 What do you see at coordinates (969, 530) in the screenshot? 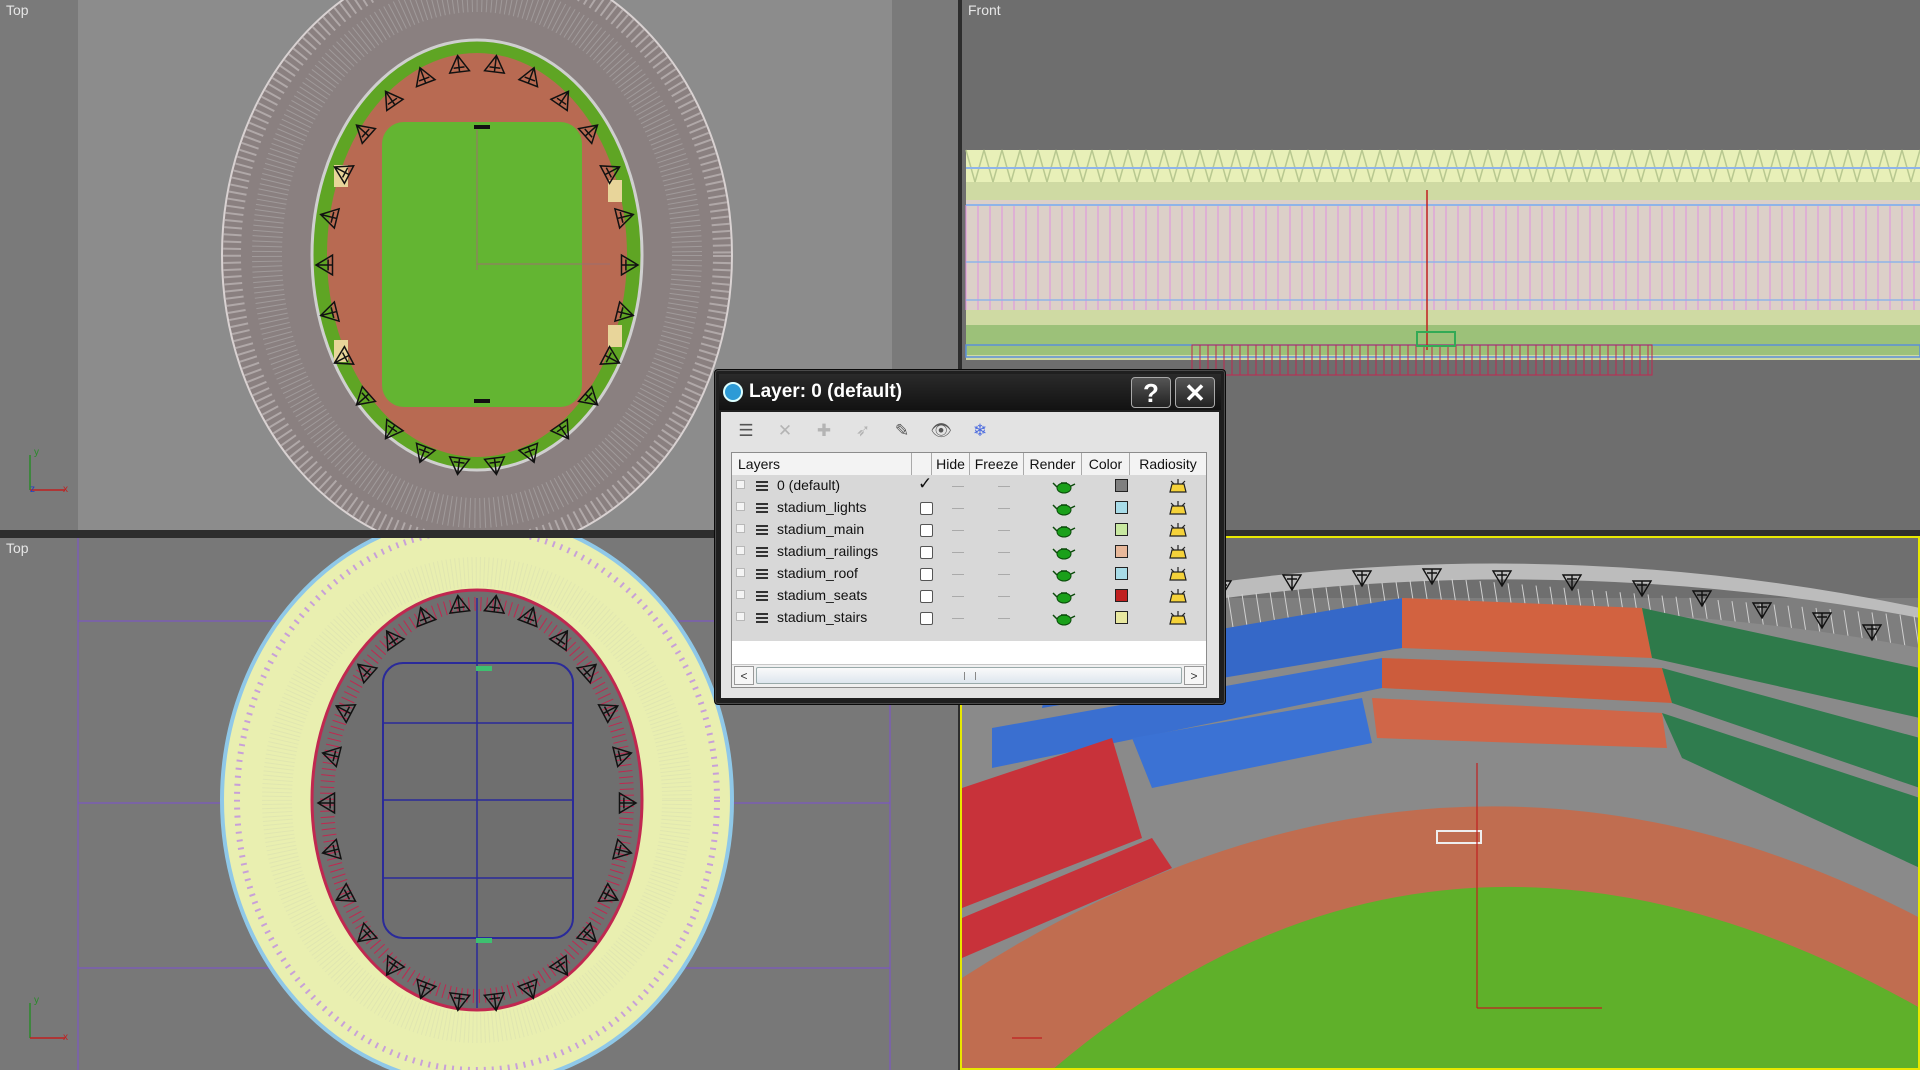
I see `layer-row: stadium_main` at bounding box center [969, 530].